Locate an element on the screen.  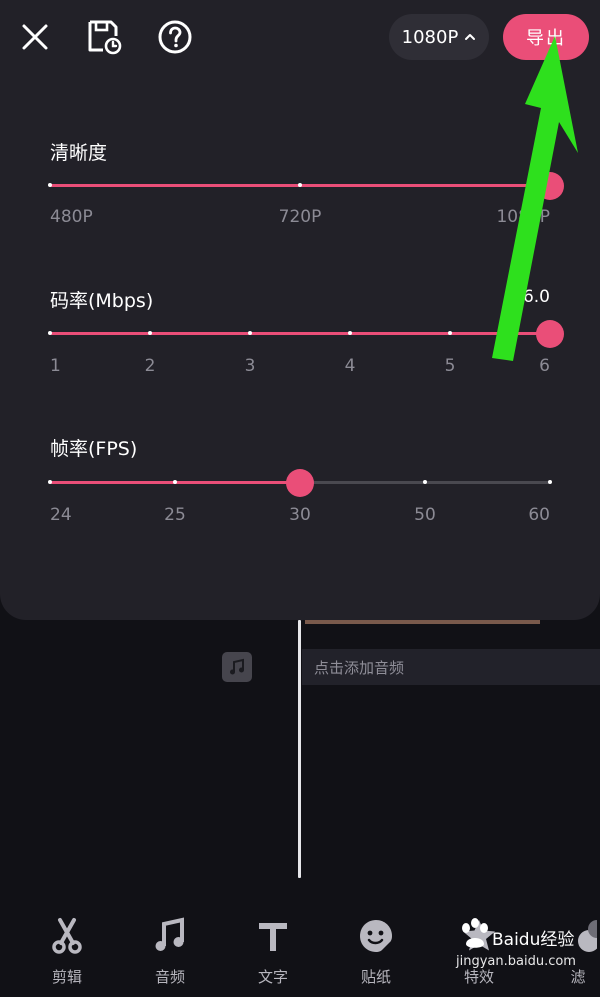
framerate-tick-labels: 24 25 30 50 60 is located at coordinates (300, 517).